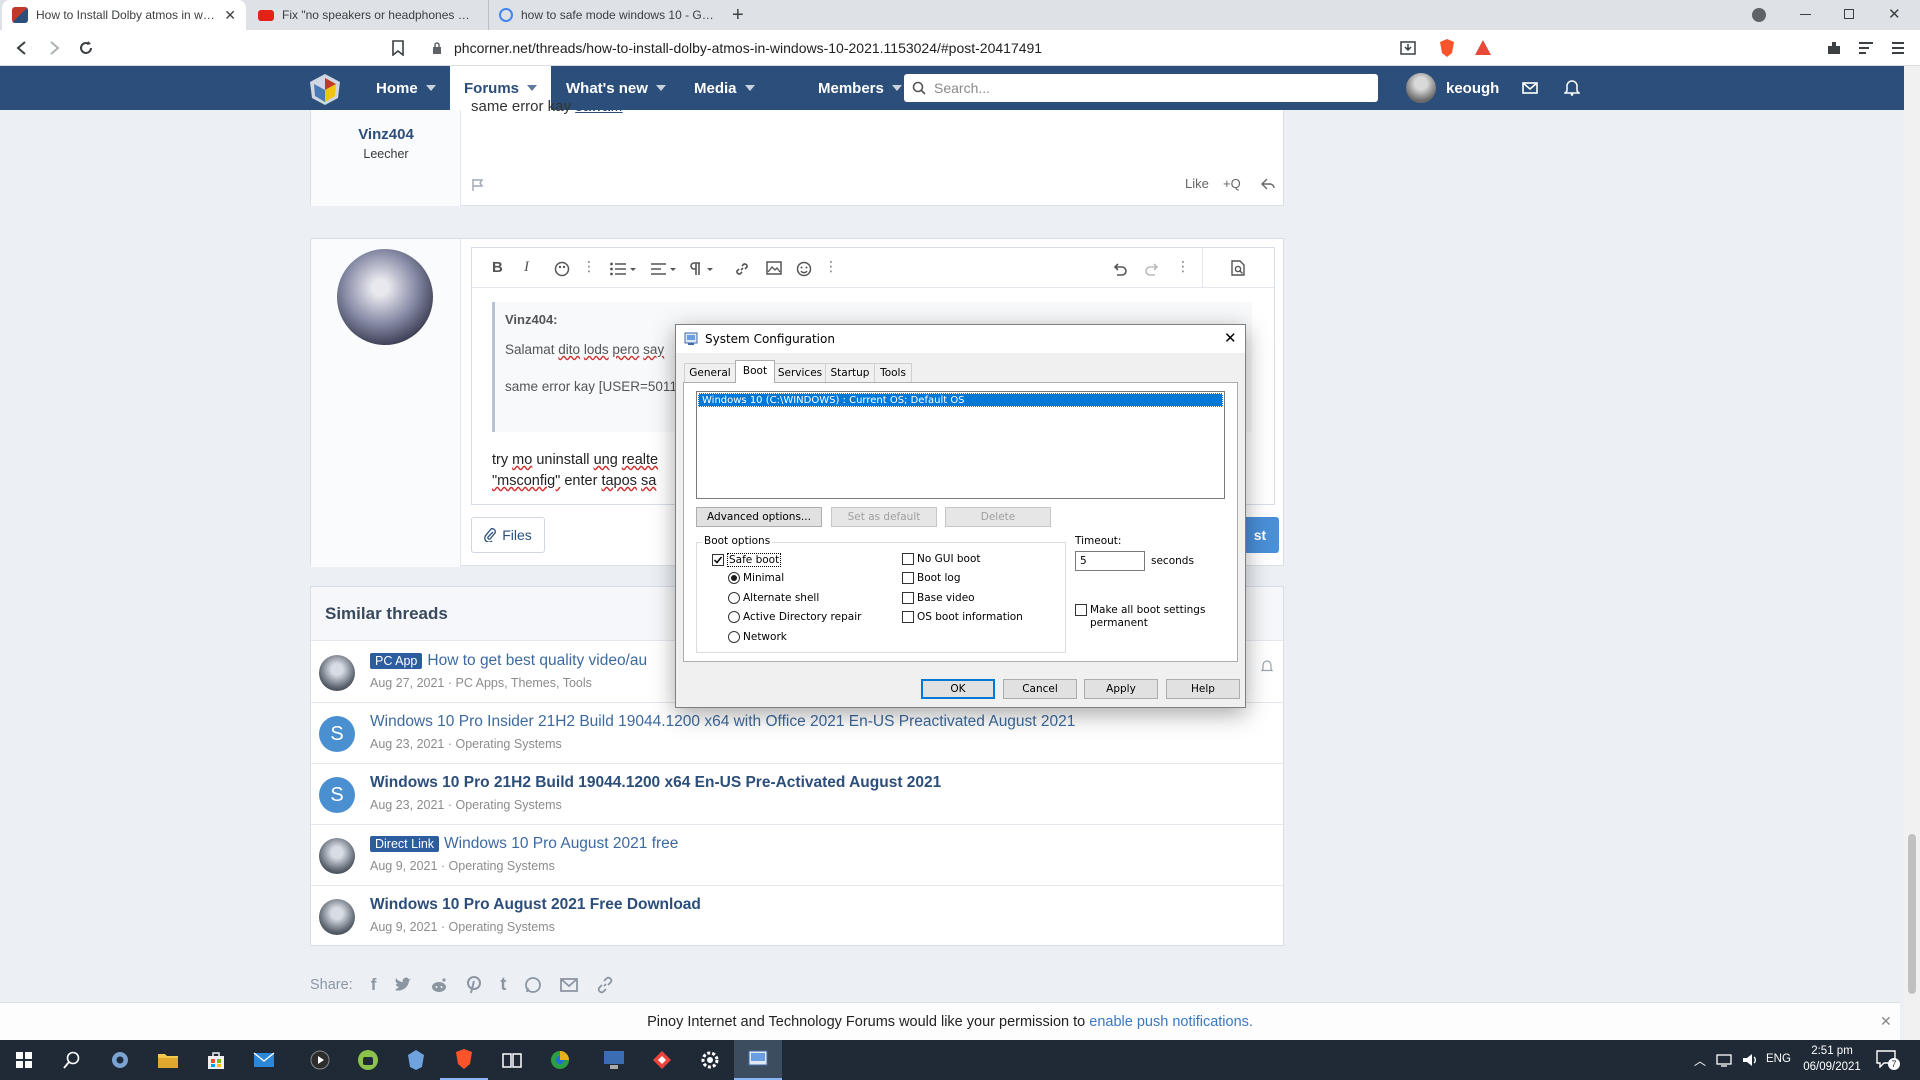 The height and width of the screenshot is (1080, 1920). I want to click on extensions-icon, so click(1834, 48).